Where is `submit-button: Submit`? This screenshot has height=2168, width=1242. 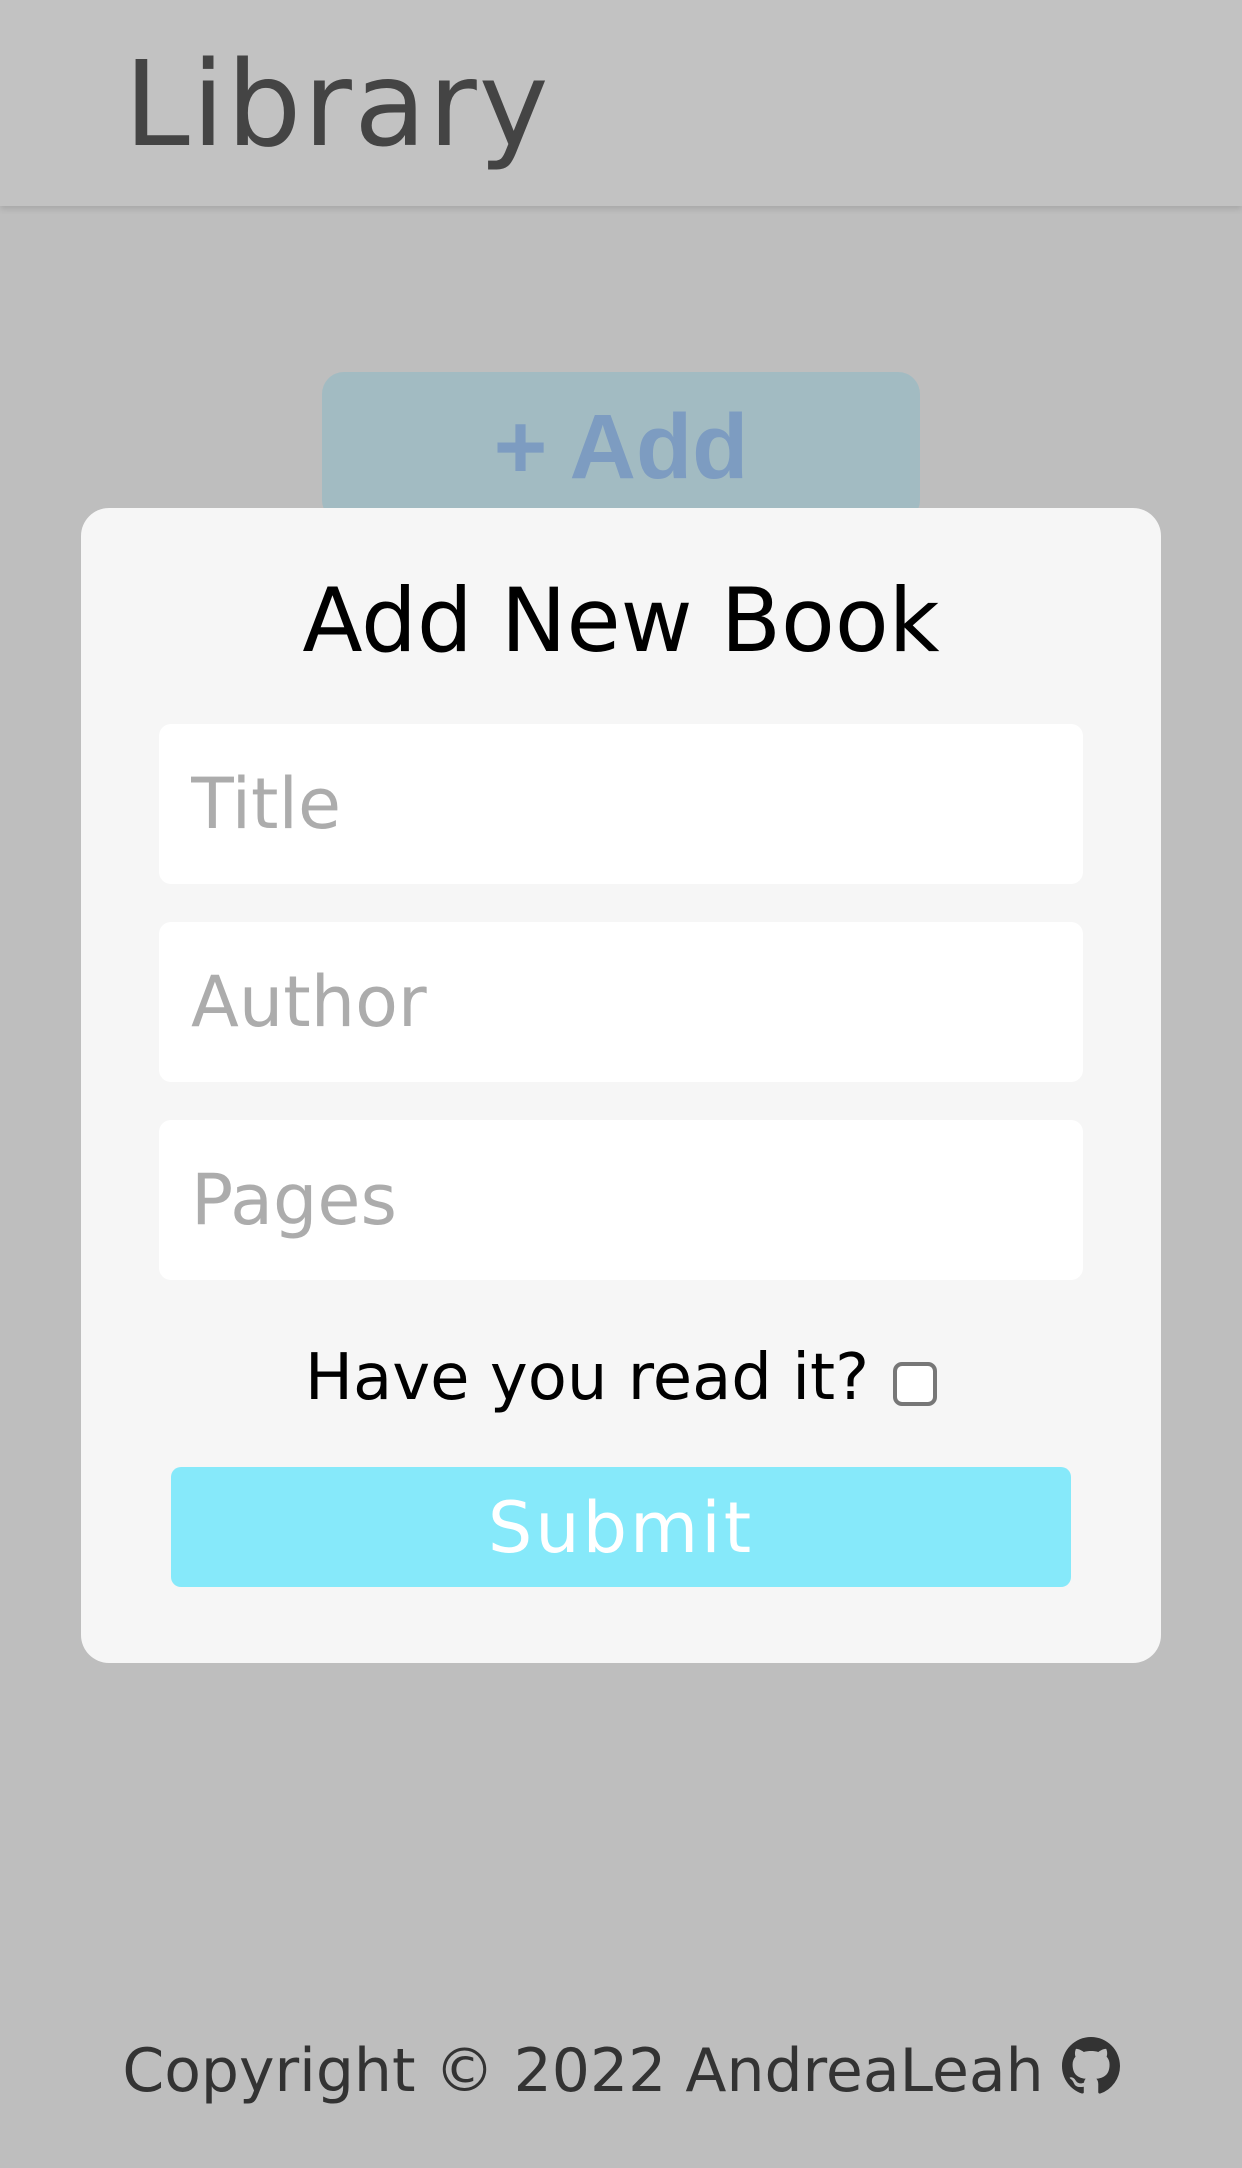
submit-button: Submit is located at coordinates (621, 1527).